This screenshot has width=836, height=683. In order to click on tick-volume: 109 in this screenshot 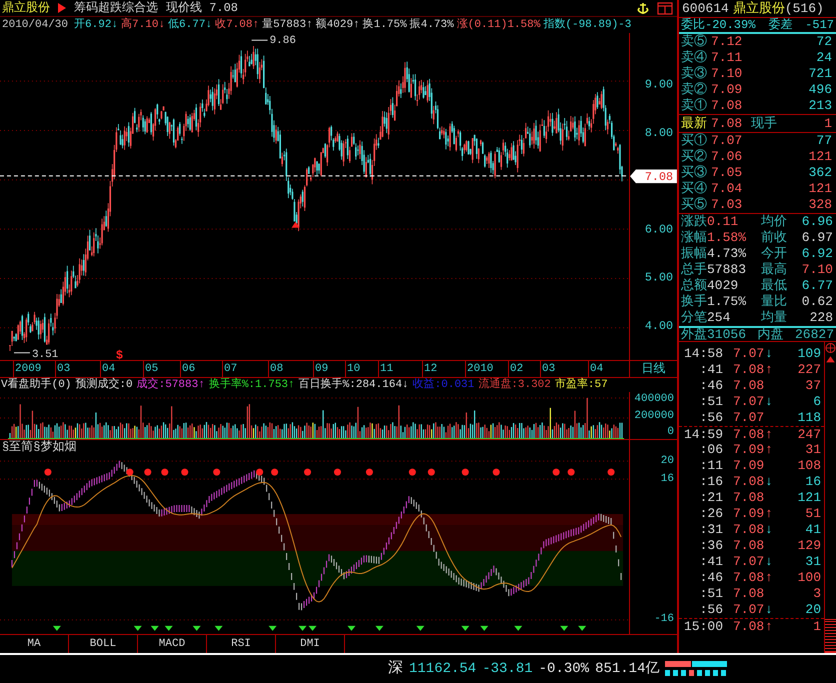, I will do `click(809, 354)`.